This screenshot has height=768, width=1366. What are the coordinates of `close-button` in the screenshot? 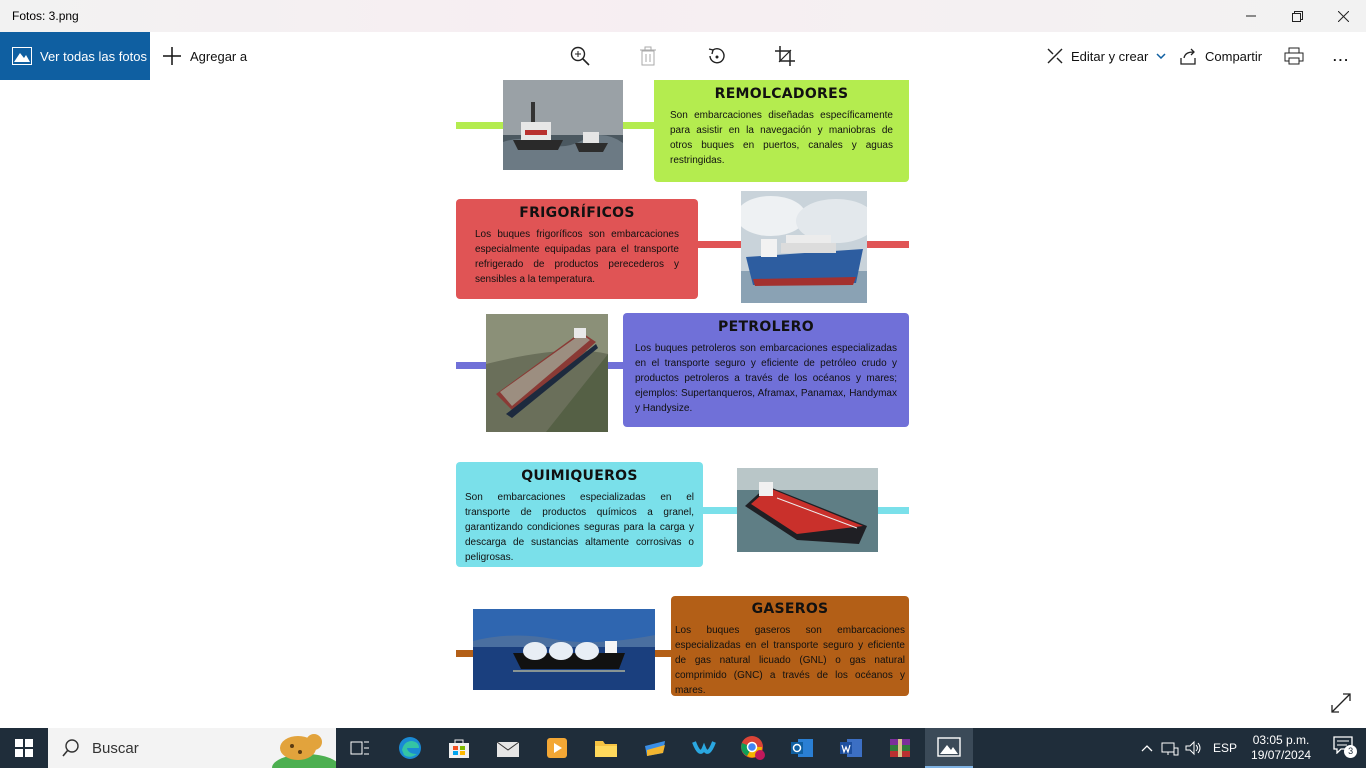 It's located at (1343, 16).